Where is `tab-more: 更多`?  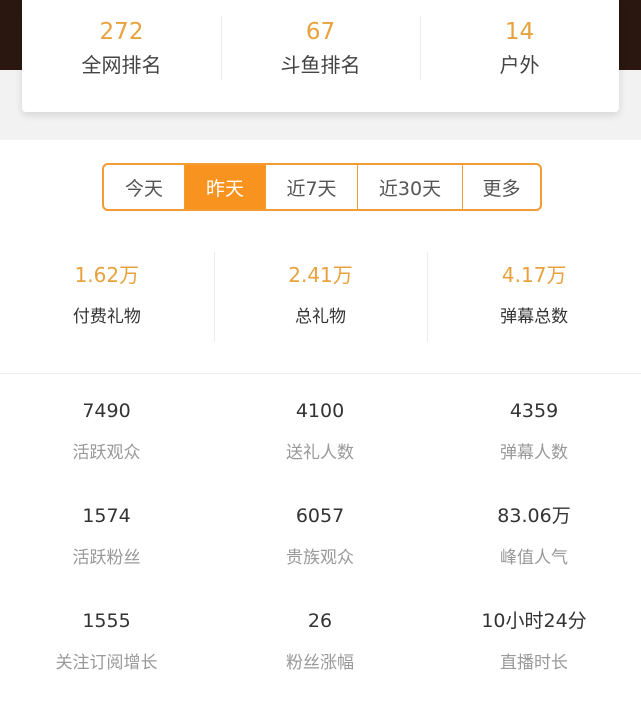
tab-more: 更多 is located at coordinates (501, 187).